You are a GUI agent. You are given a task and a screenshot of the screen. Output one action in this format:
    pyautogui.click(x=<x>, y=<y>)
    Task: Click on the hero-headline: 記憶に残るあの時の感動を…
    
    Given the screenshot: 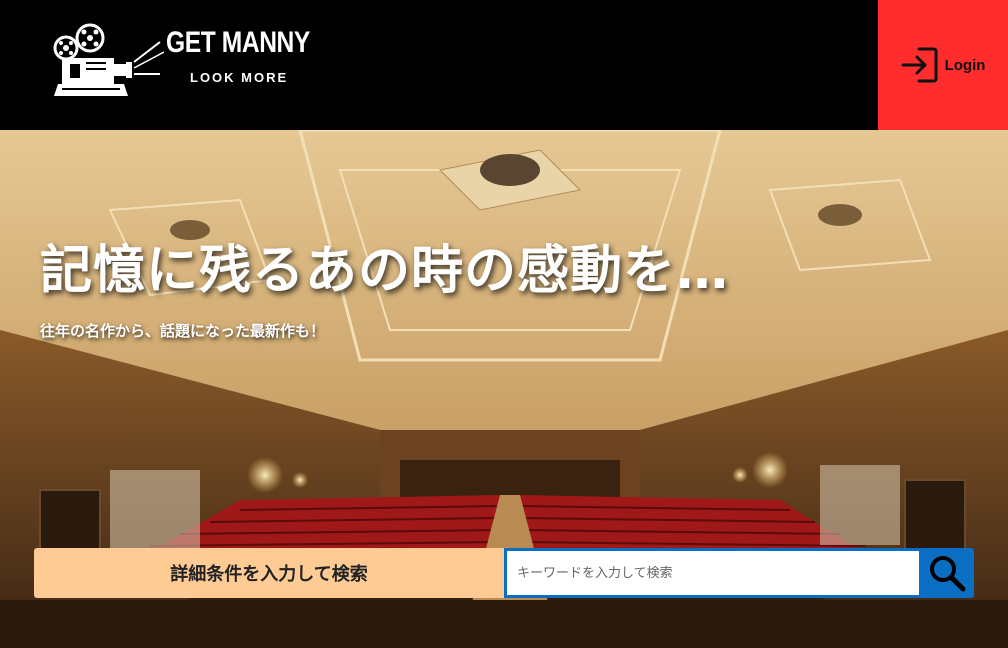 What is the action you would take?
    pyautogui.click(x=385, y=271)
    